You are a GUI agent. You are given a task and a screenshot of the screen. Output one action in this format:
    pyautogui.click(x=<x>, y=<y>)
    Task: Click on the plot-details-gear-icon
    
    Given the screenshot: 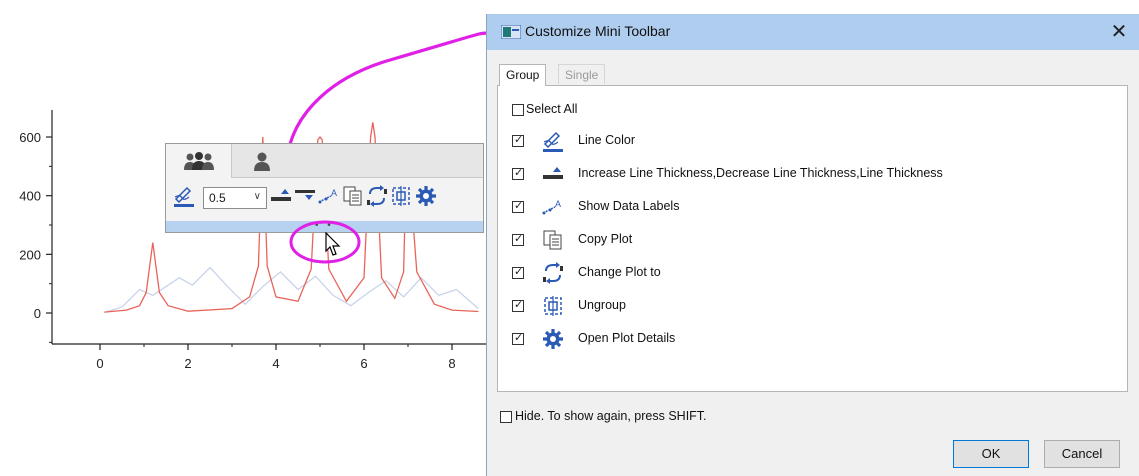 What is the action you would take?
    pyautogui.click(x=426, y=196)
    